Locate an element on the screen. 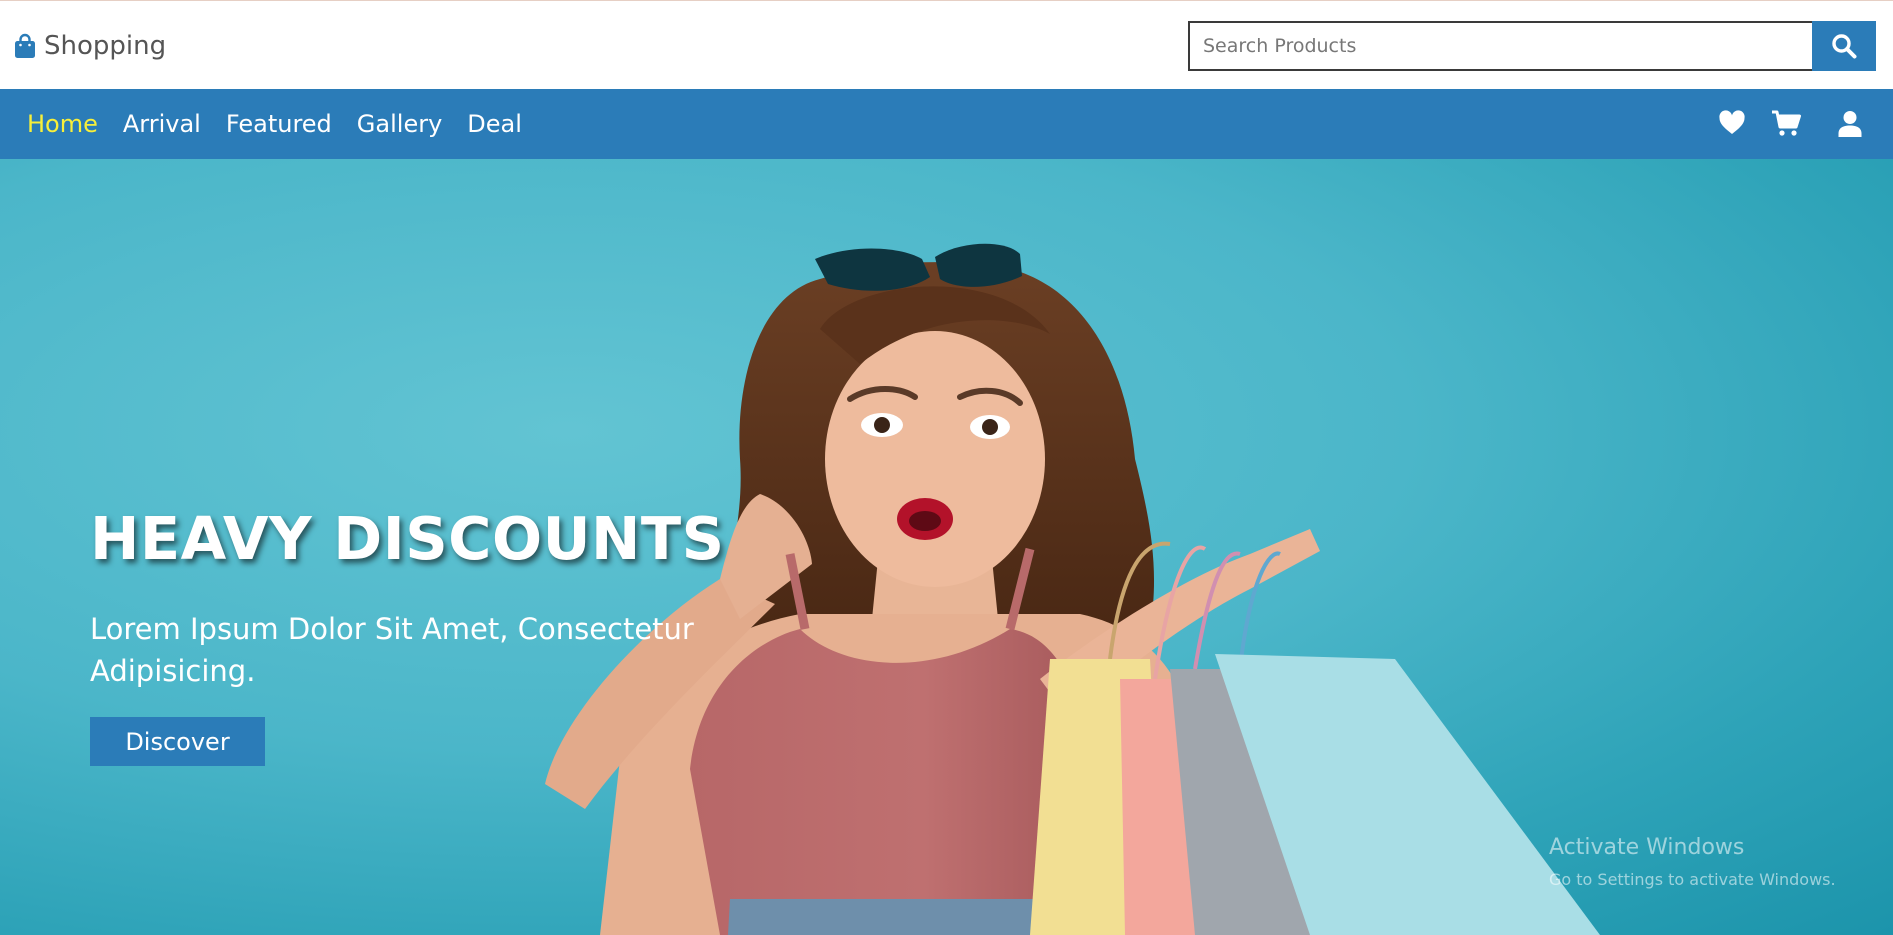  search-input is located at coordinates (1500, 46).